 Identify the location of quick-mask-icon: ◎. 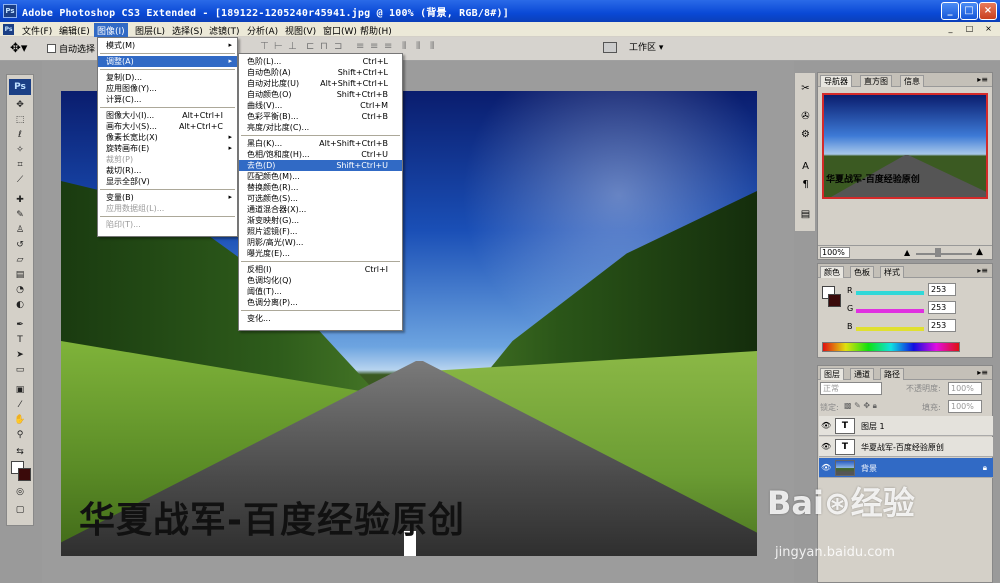
(20, 492).